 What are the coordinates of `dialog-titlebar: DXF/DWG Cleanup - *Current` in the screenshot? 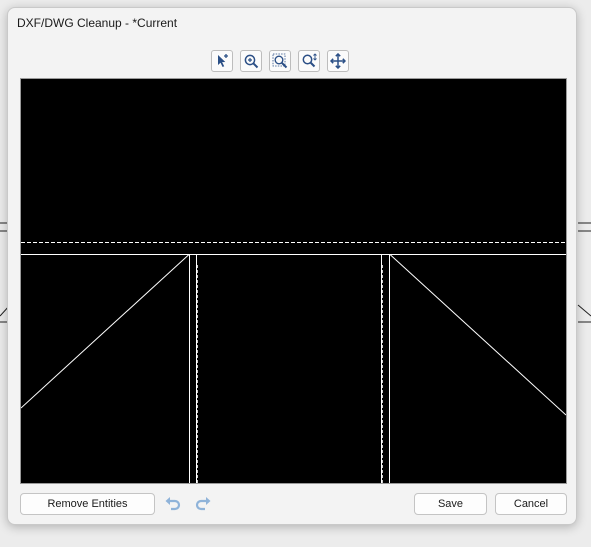 It's located at (292, 24).